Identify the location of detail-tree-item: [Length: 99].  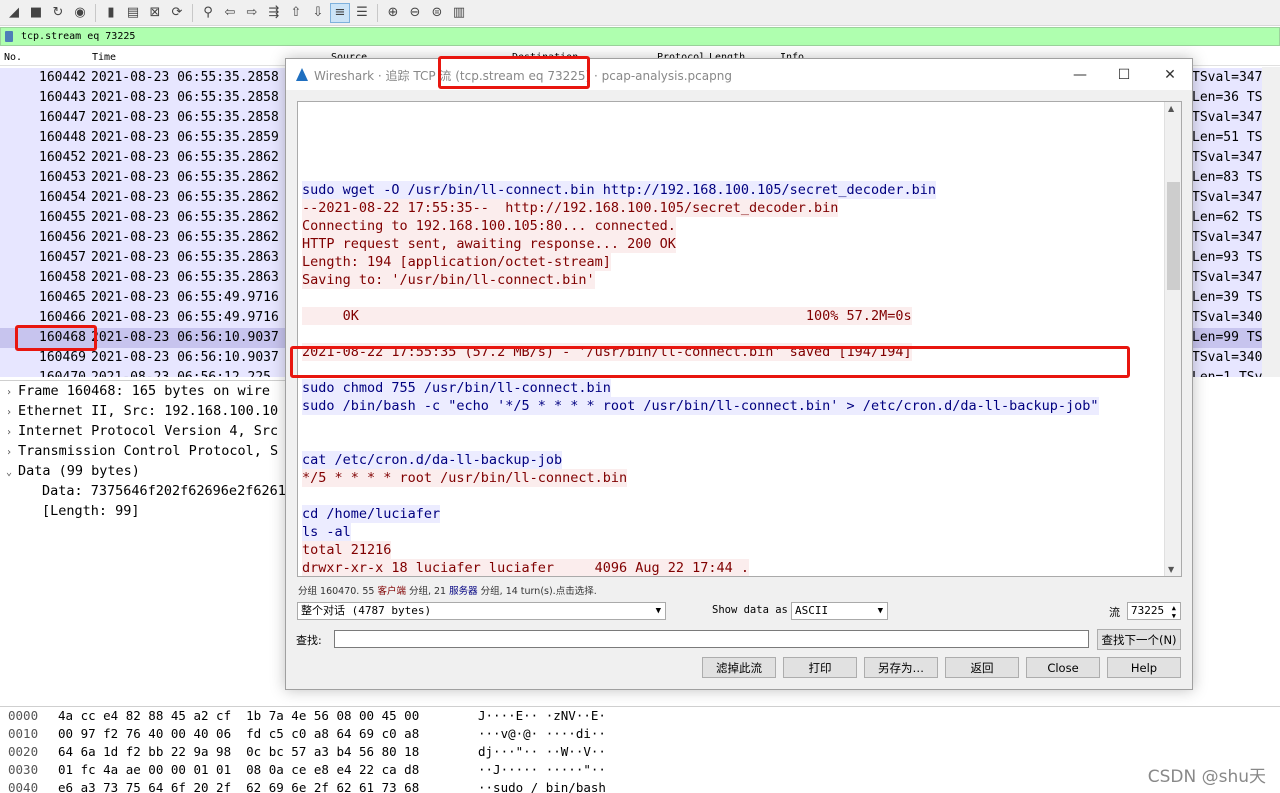
(142, 511).